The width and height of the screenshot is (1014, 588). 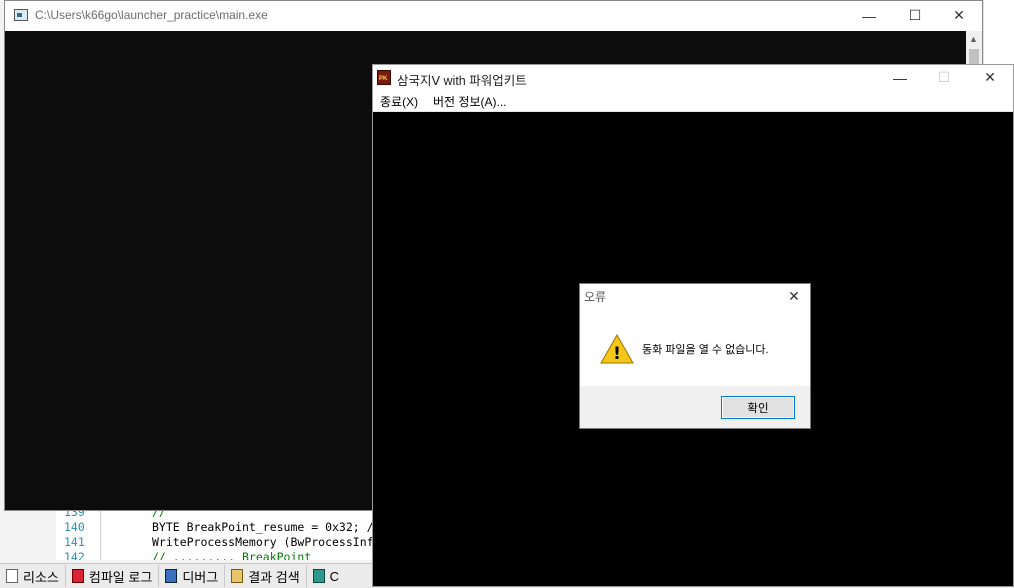 What do you see at coordinates (462, 81) in the screenshot?
I see `game-title: 삼국지Ⅴ with 파워업키트` at bounding box center [462, 81].